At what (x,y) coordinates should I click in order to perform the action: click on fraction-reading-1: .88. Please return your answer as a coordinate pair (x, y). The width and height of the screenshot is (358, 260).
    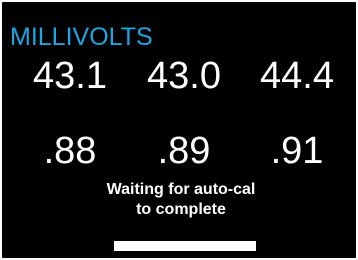
    Looking at the image, I should click on (70, 151).